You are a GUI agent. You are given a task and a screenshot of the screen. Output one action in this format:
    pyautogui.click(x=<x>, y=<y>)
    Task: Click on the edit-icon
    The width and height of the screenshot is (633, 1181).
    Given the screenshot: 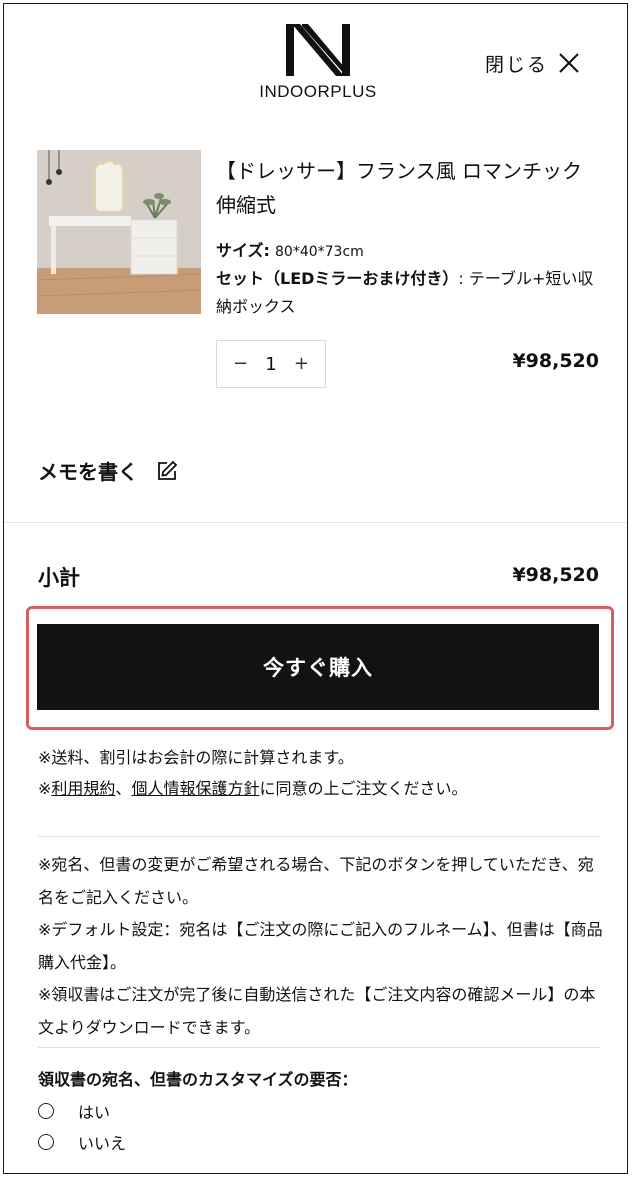 What is the action you would take?
    pyautogui.click(x=167, y=471)
    